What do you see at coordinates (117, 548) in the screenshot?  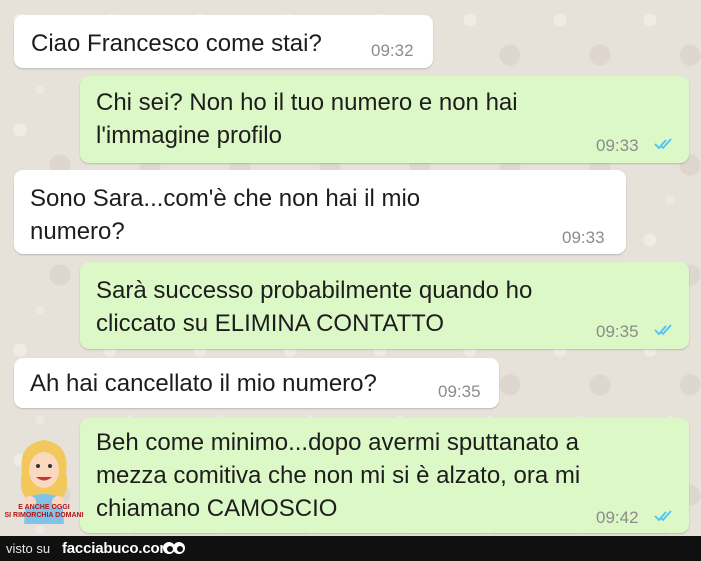 I see `footer-site-link: facciabuco.com` at bounding box center [117, 548].